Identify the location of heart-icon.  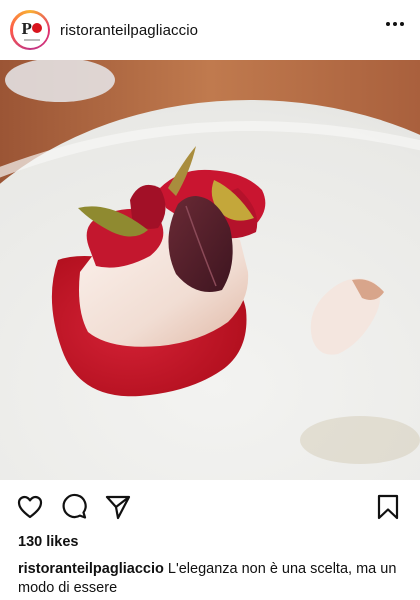
(30, 507).